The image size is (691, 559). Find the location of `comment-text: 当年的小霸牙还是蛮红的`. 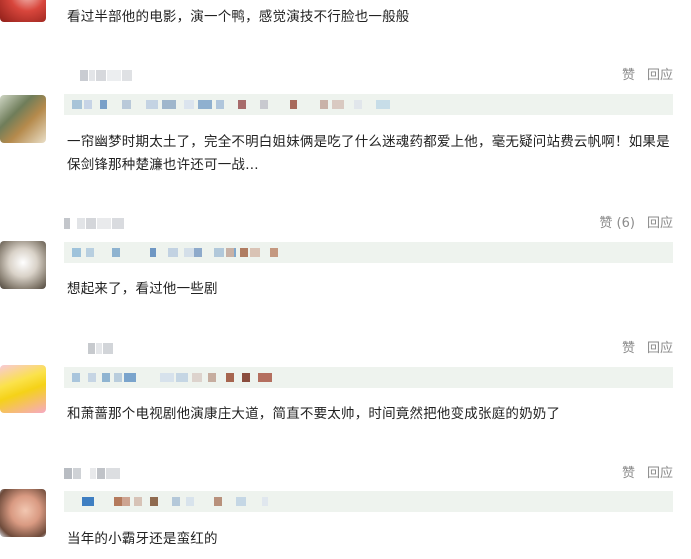

comment-text: 当年的小霸牙还是蛮红的 is located at coordinates (142, 539).